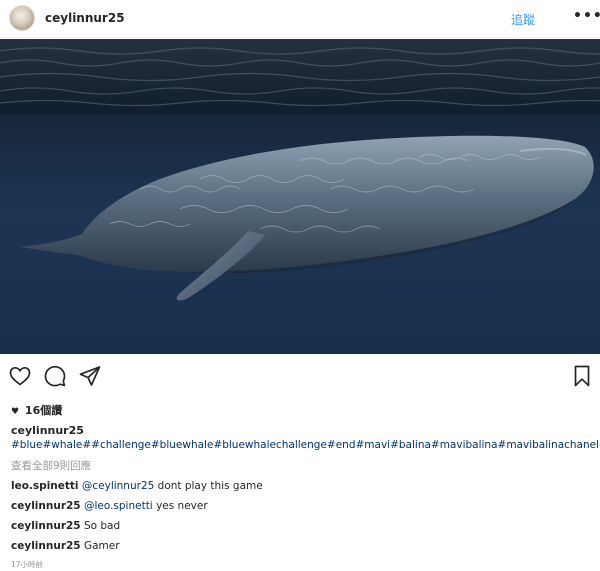 This screenshot has height=571, width=600. What do you see at coordinates (27, 564) in the screenshot?
I see `post-timestamp: 17小時前` at bounding box center [27, 564].